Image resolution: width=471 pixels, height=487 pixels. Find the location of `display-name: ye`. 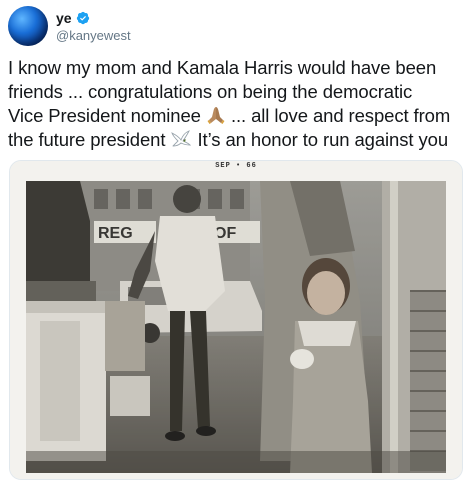

display-name: ye is located at coordinates (64, 18).